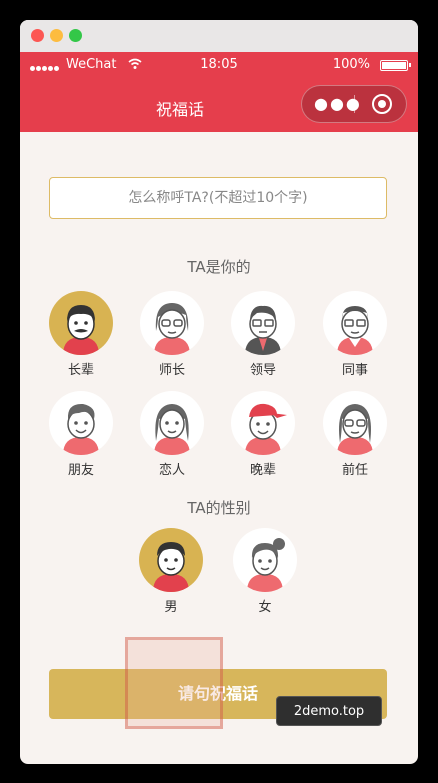 Image resolution: width=438 pixels, height=783 pixels. I want to click on female-avatar-icon, so click(265, 560).